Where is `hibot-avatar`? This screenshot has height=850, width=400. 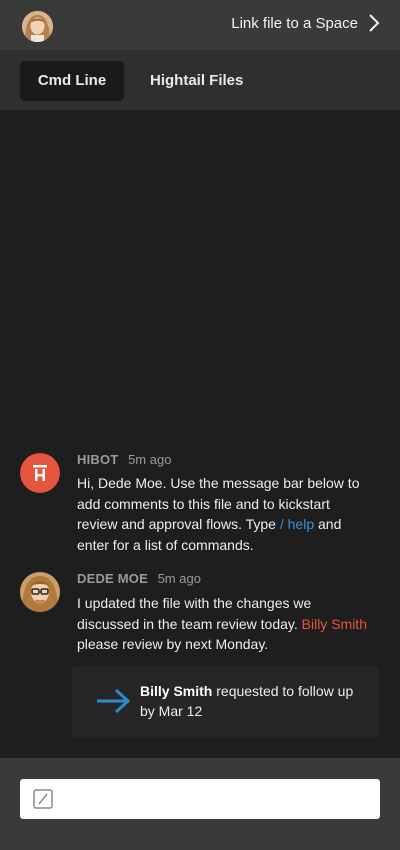 hibot-avatar is located at coordinates (40, 473).